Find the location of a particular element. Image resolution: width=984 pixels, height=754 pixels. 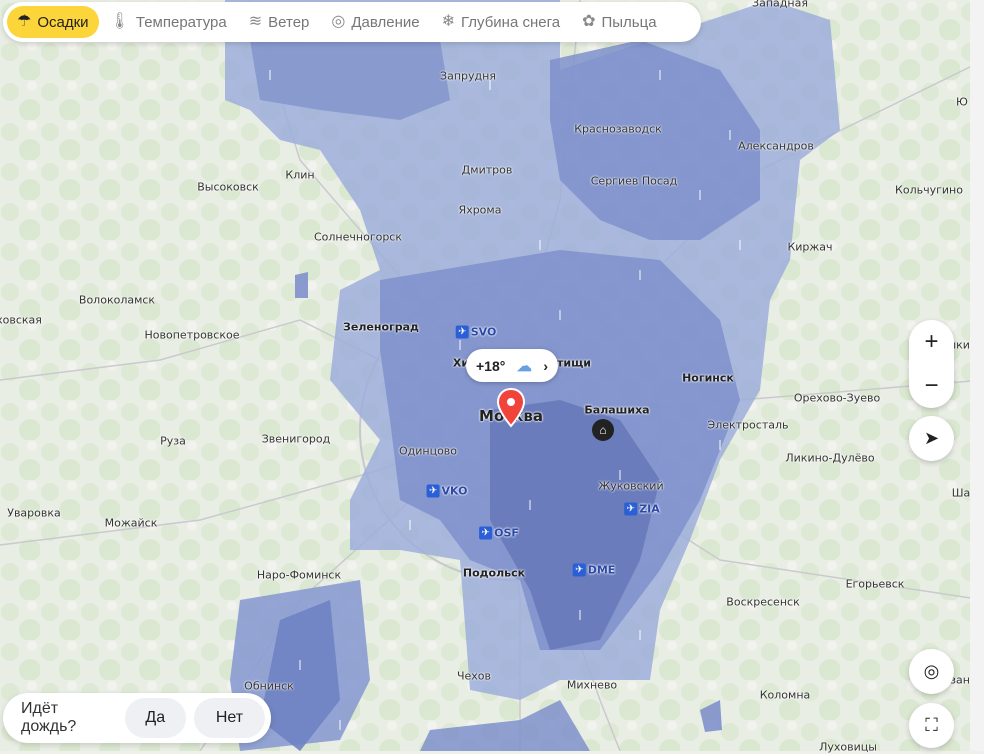

place-label: ховская is located at coordinates (21, 320).